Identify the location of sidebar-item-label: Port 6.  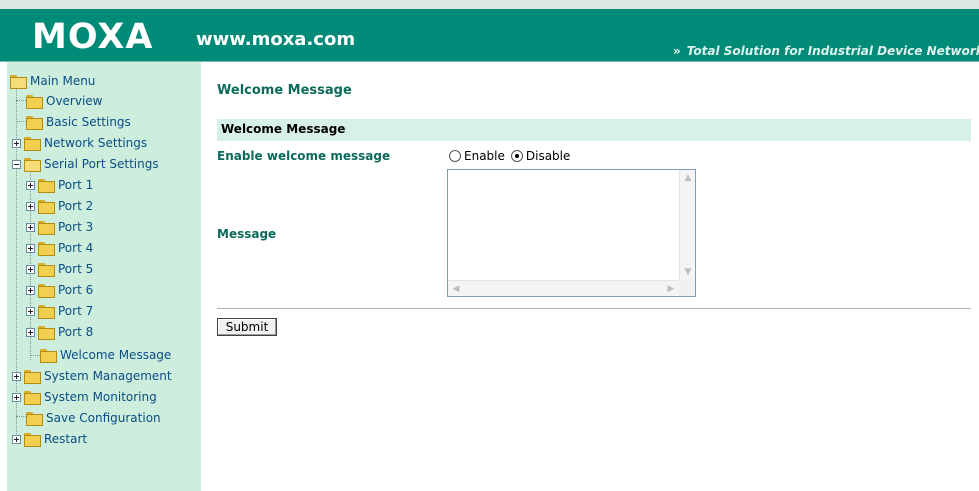
(76, 290).